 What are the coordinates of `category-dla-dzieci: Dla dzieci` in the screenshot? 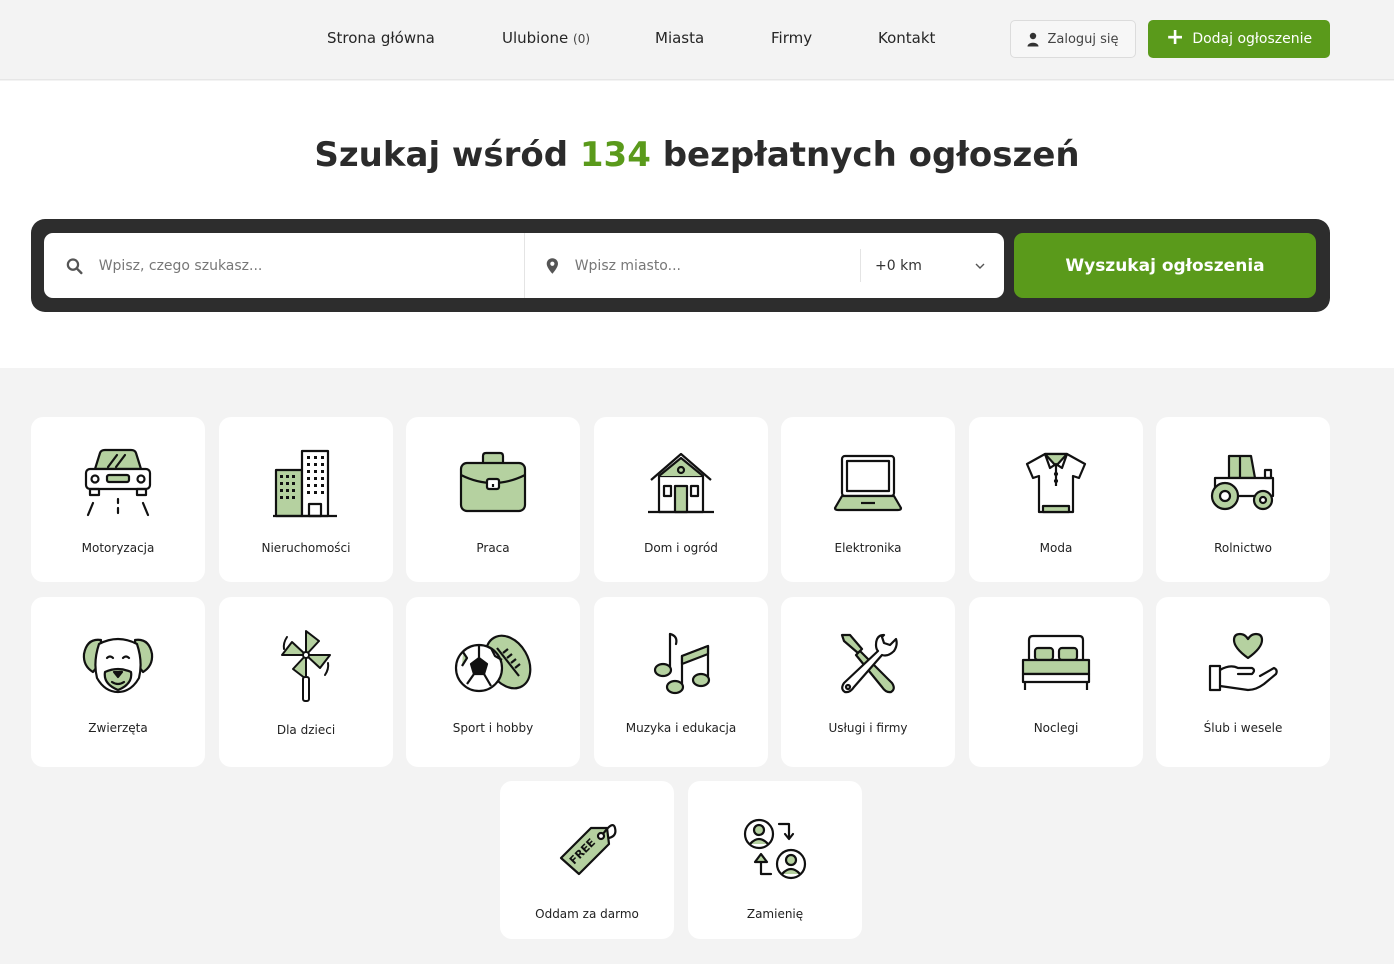 It's located at (306, 682).